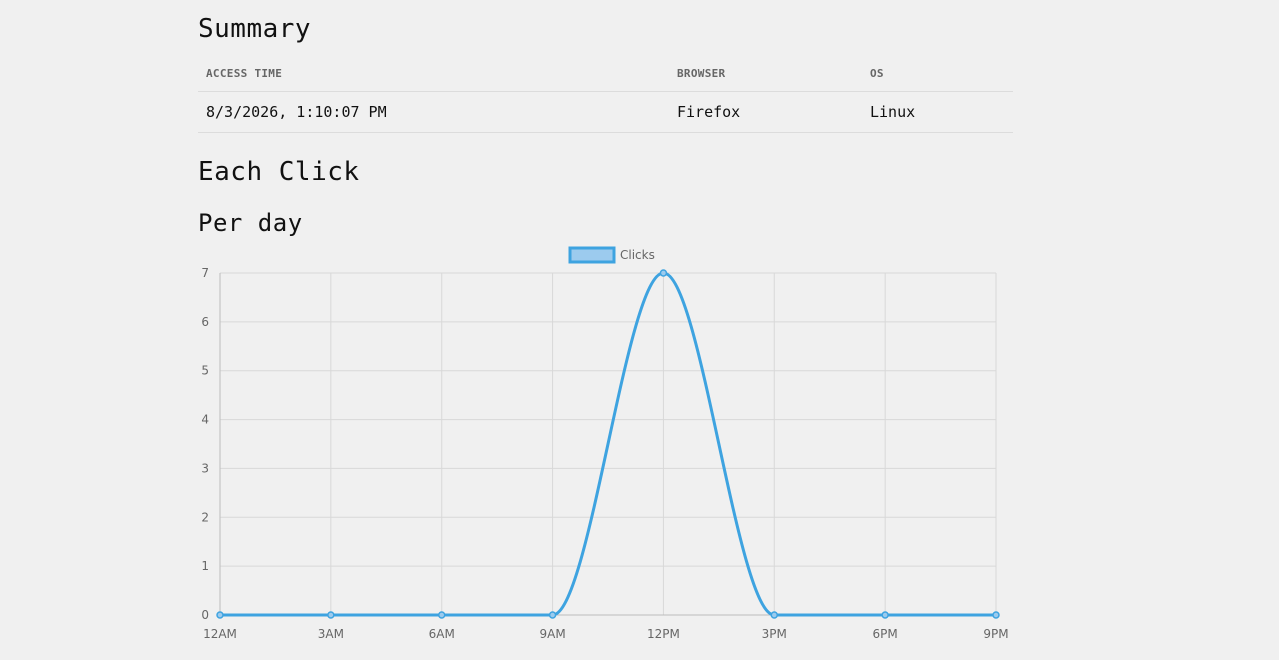 The height and width of the screenshot is (660, 1279). I want to click on x-tick-label: 3PM, so click(774, 634).